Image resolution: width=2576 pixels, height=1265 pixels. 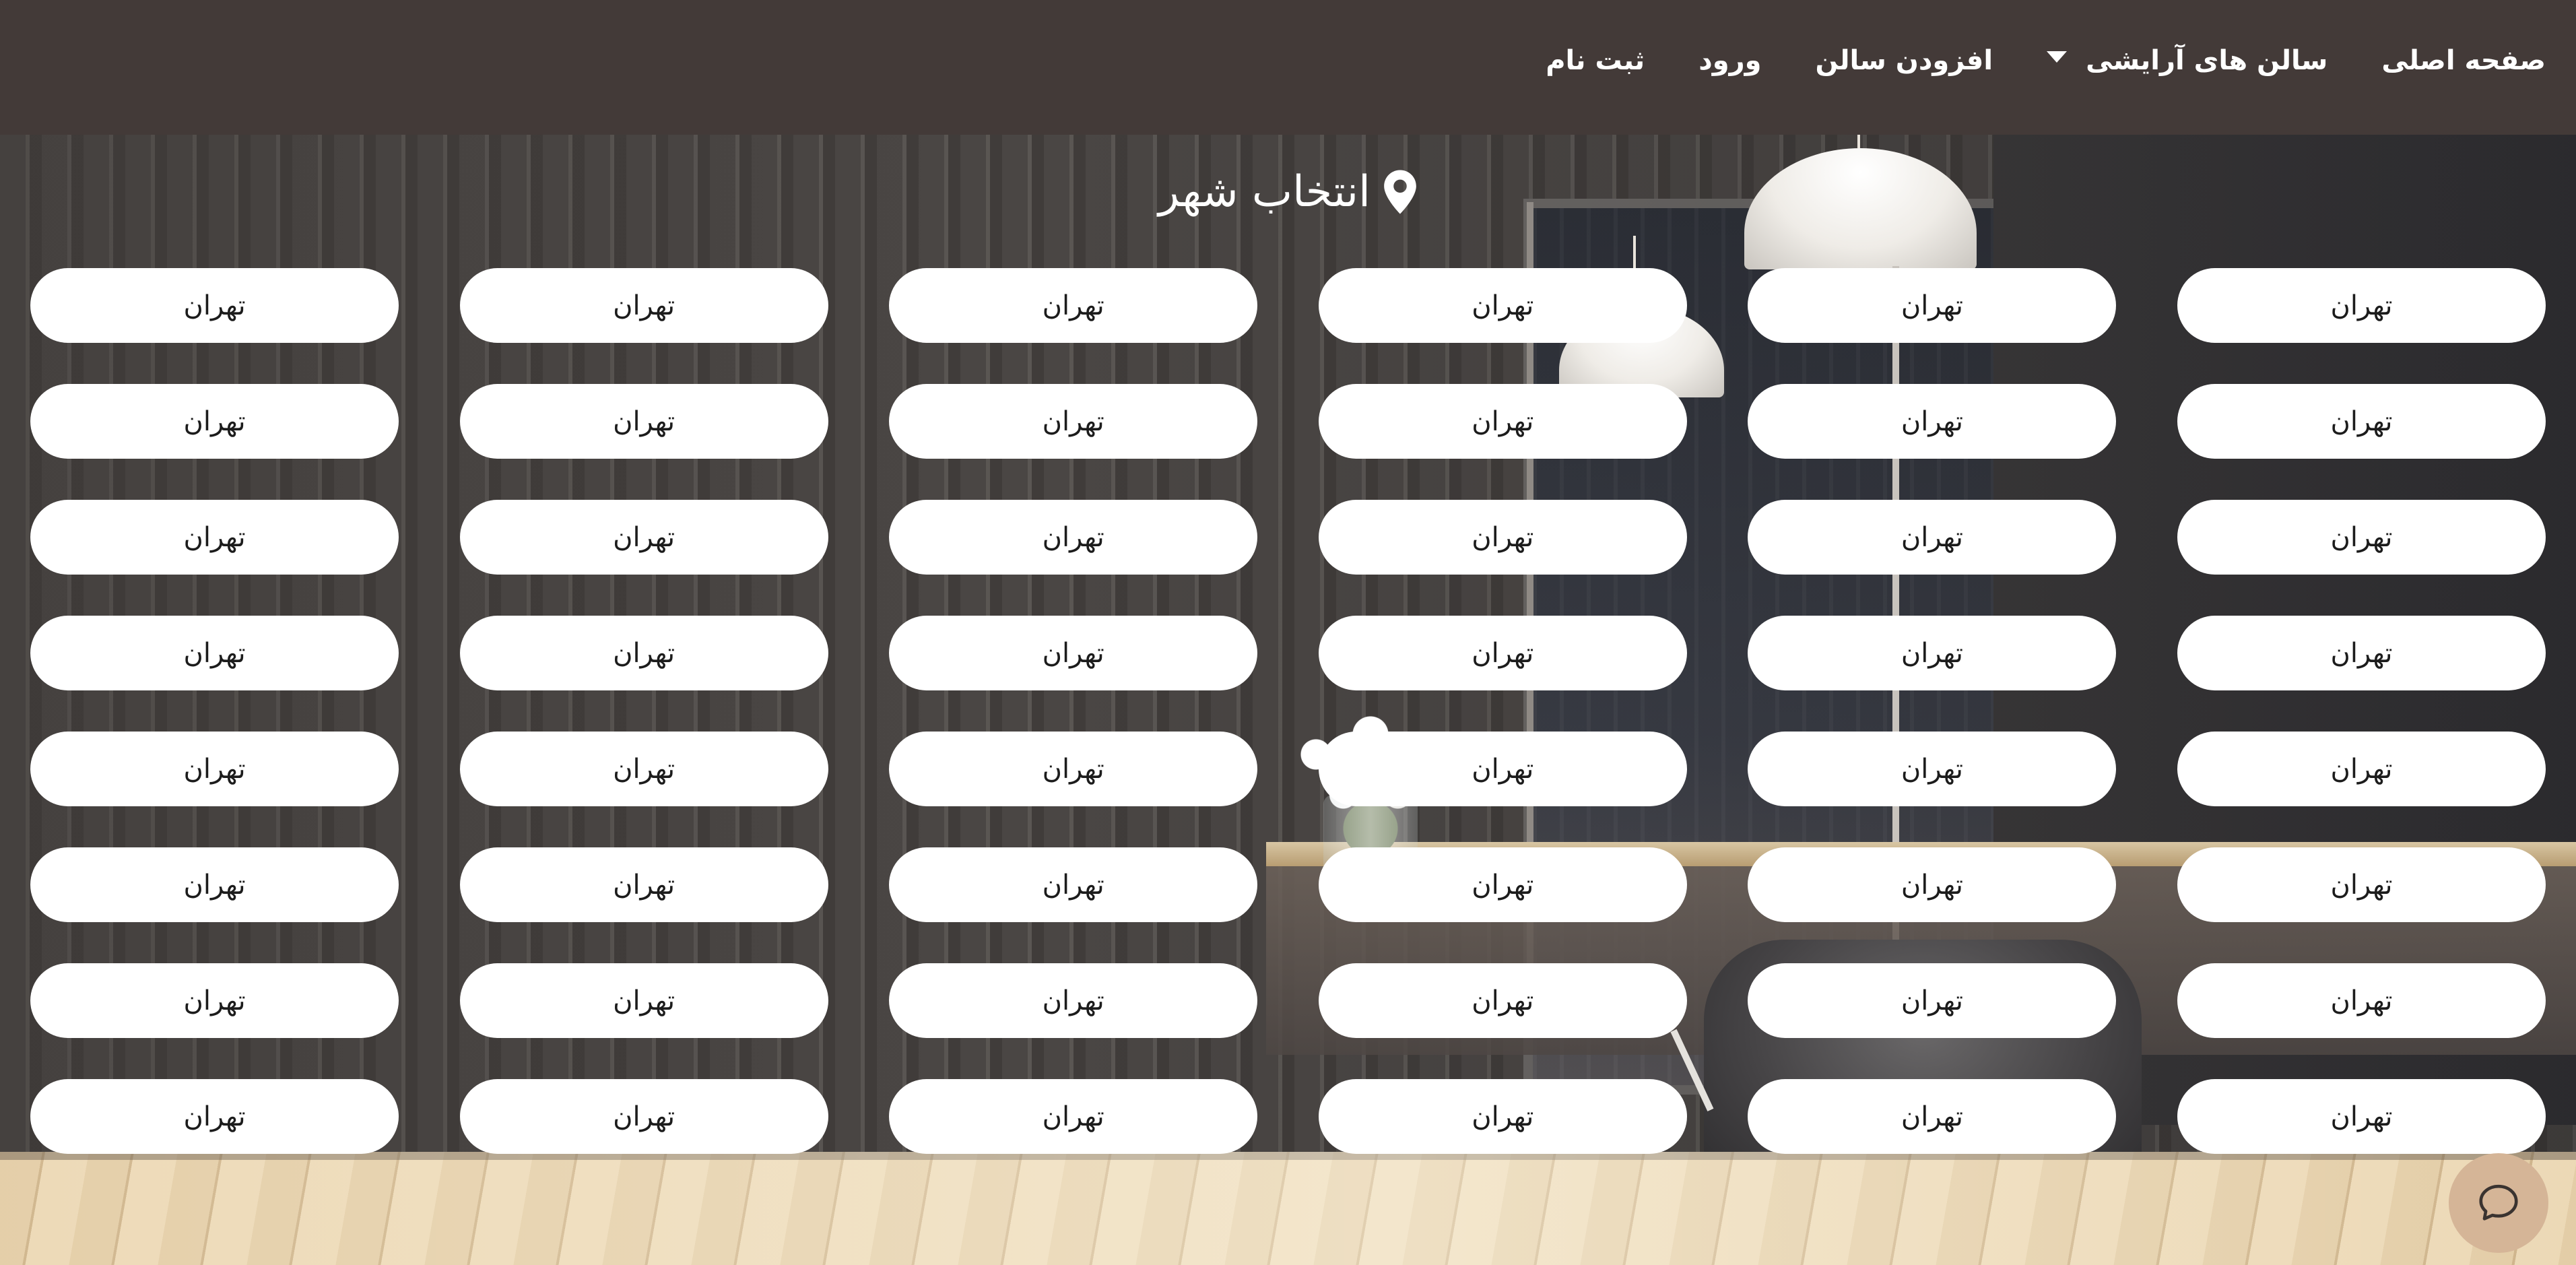 I want to click on city-select-heading: انتخاب شهر, so click(x=1288, y=192).